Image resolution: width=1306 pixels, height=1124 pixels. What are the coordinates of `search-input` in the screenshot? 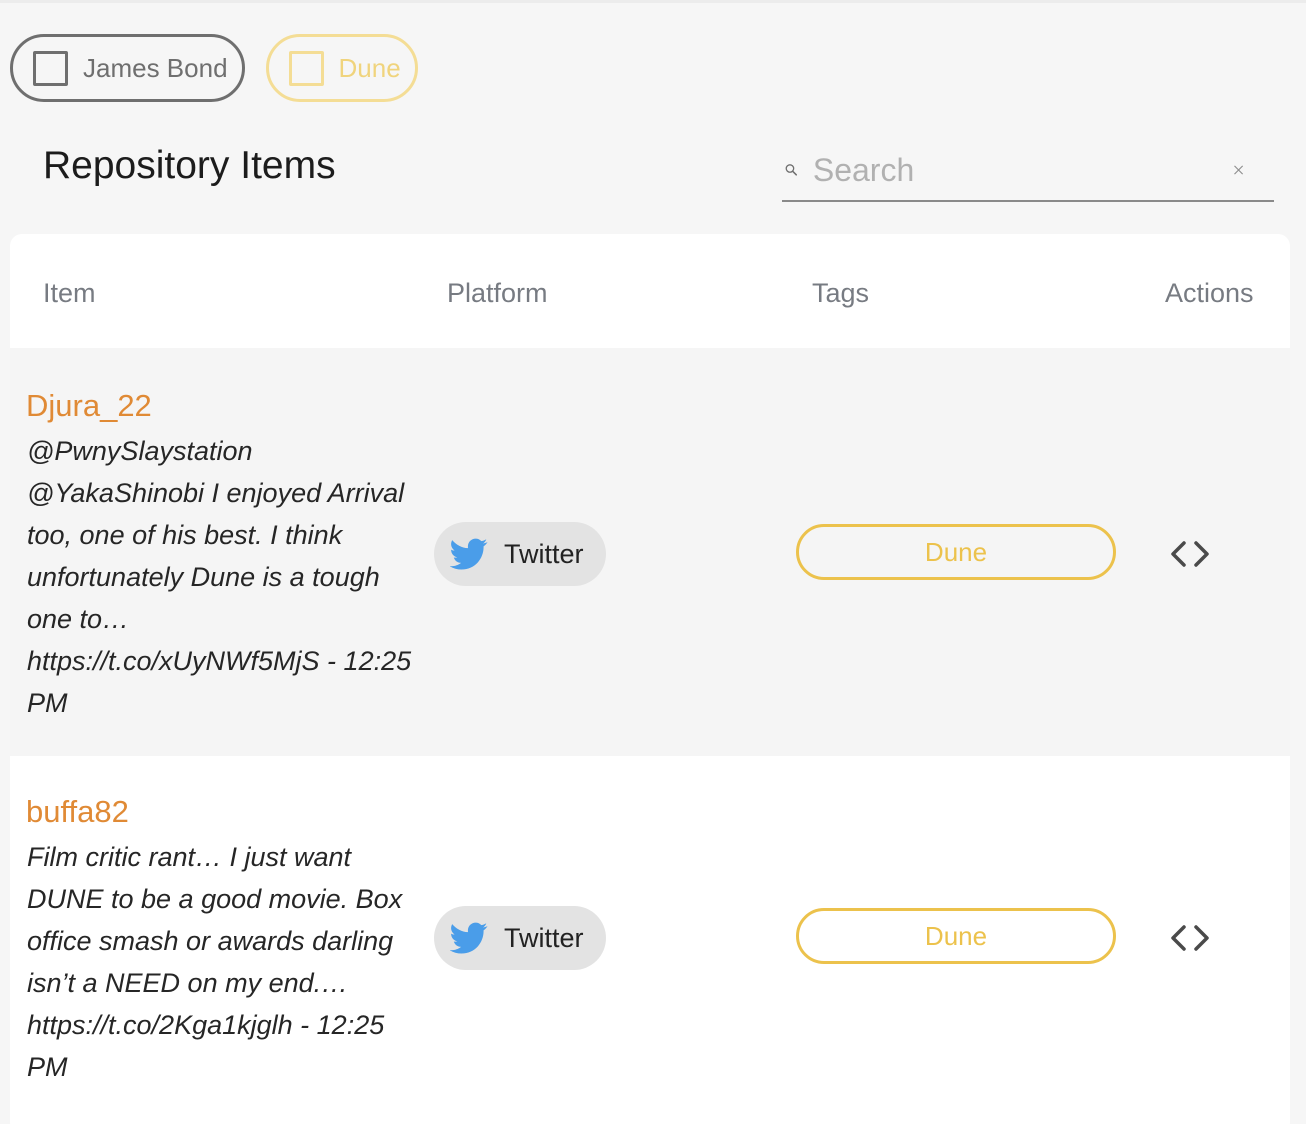 It's located at (1022, 170).